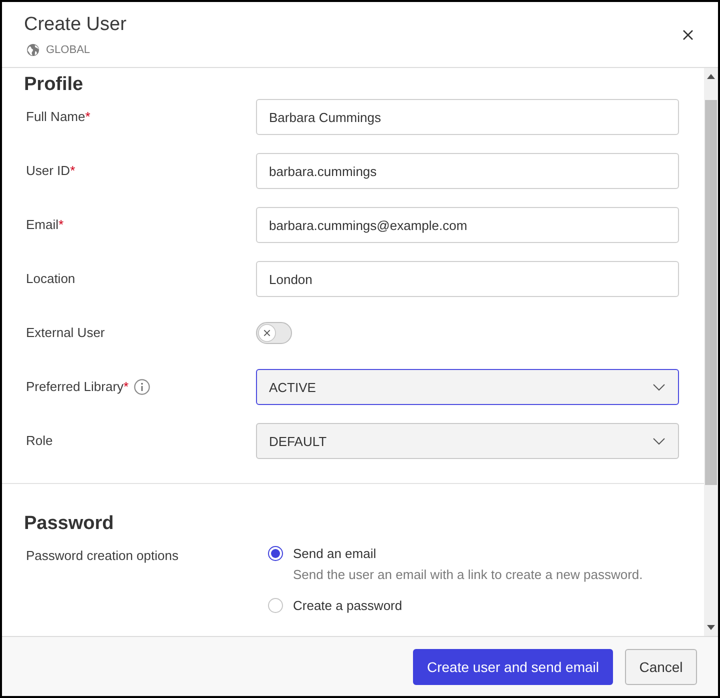  I want to click on dropdown: DEFAULT, so click(467, 441).